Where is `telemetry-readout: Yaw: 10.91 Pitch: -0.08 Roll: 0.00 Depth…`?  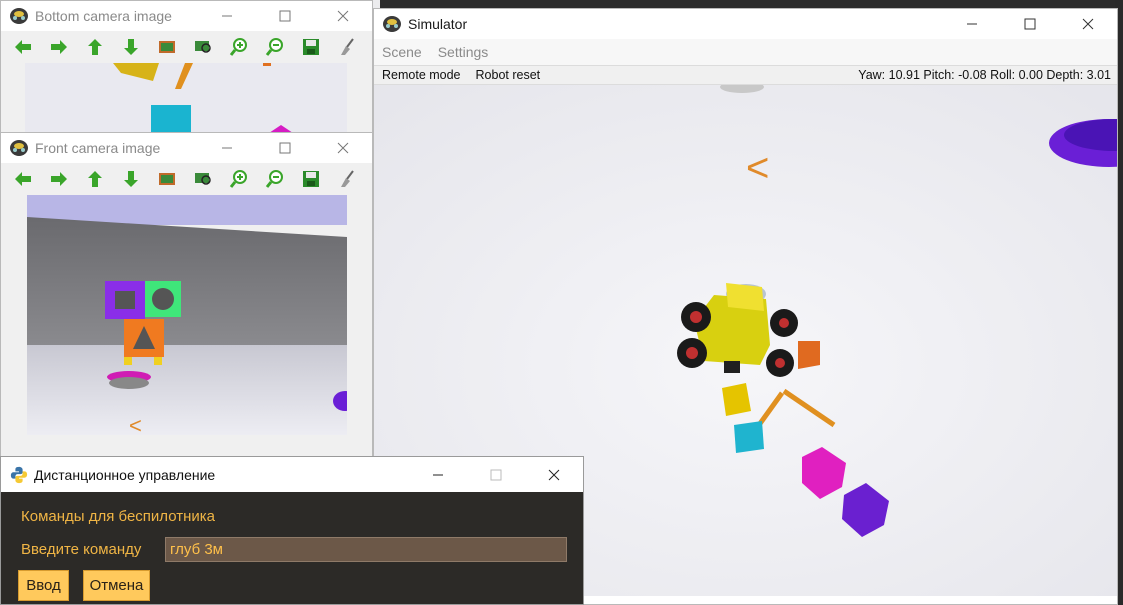
telemetry-readout: Yaw: 10.91 Pitch: -0.08 Roll: 0.00 Depth… is located at coordinates (984, 75).